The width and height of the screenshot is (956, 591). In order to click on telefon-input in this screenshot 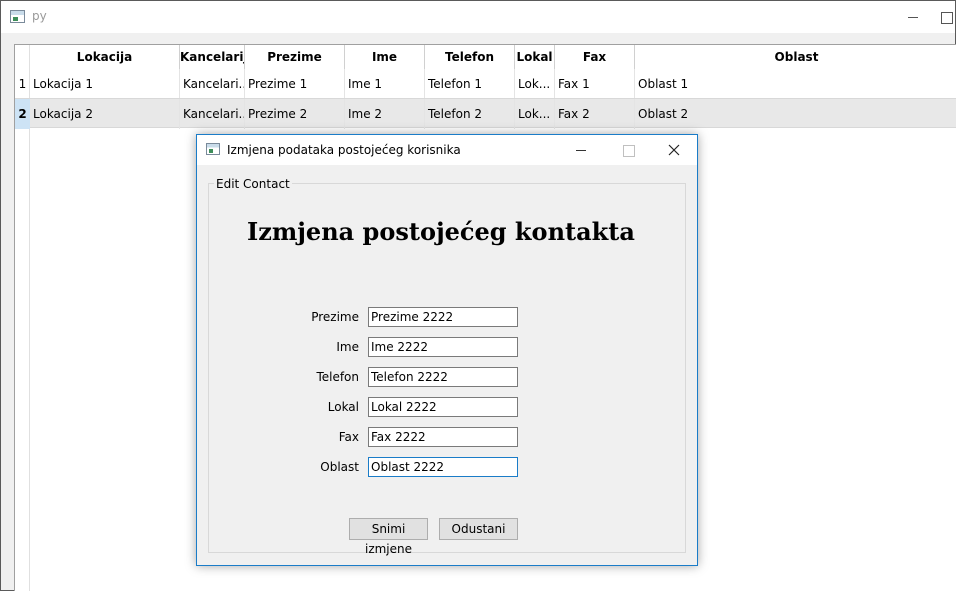, I will do `click(443, 377)`.